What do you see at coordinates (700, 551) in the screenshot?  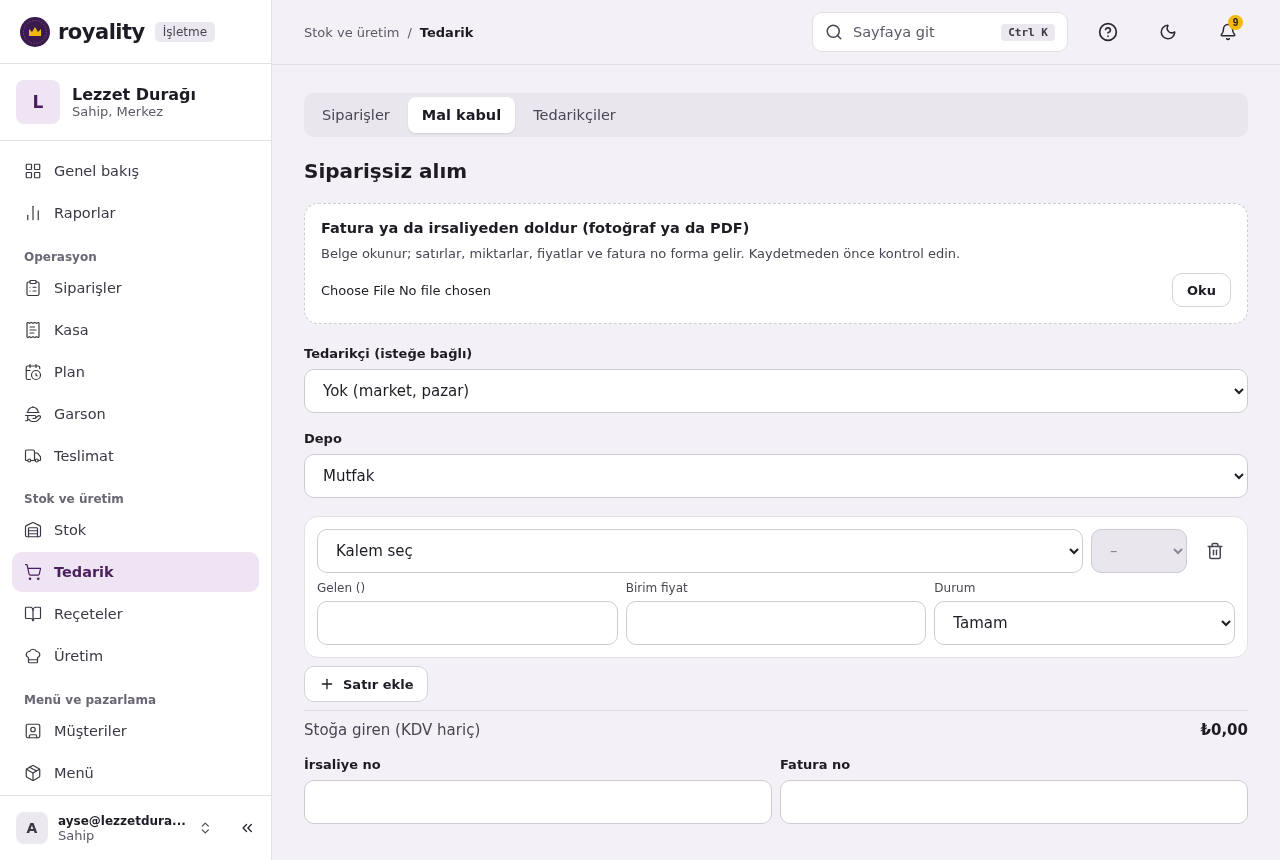 I see `item-select: Kalem seç` at bounding box center [700, 551].